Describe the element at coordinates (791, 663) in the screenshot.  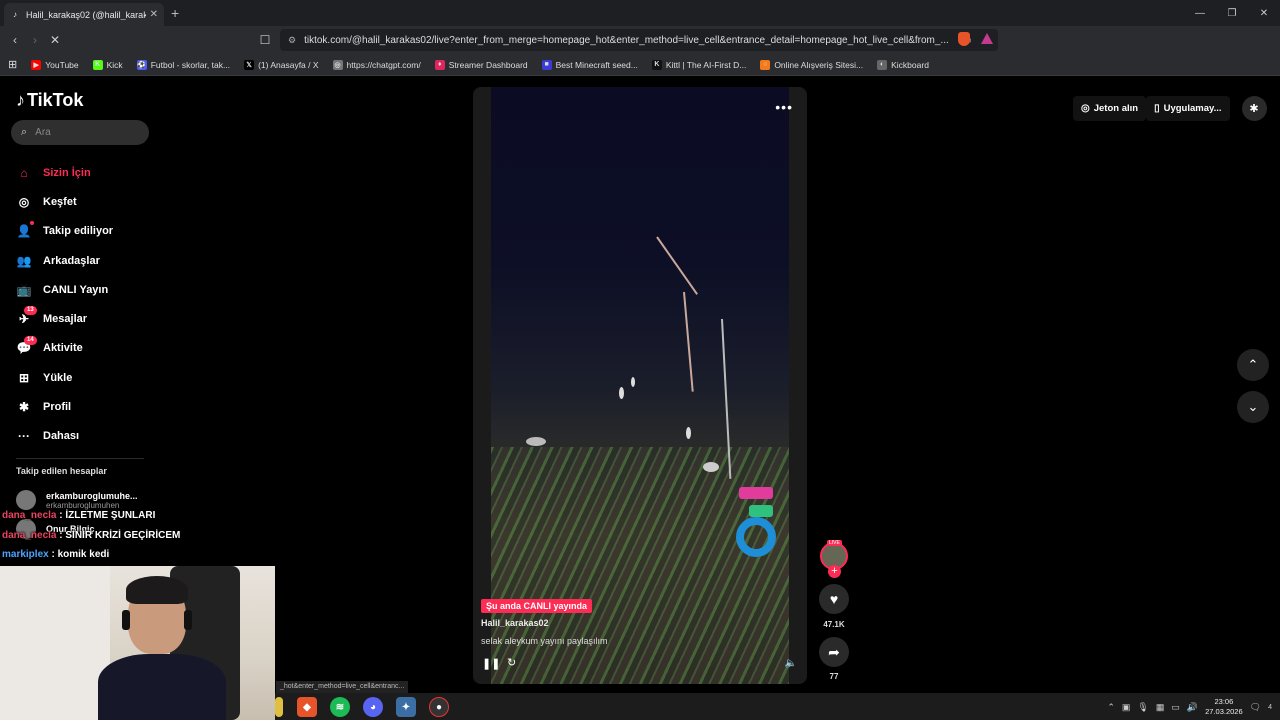
I see `volume-icon: 🔈` at that location.